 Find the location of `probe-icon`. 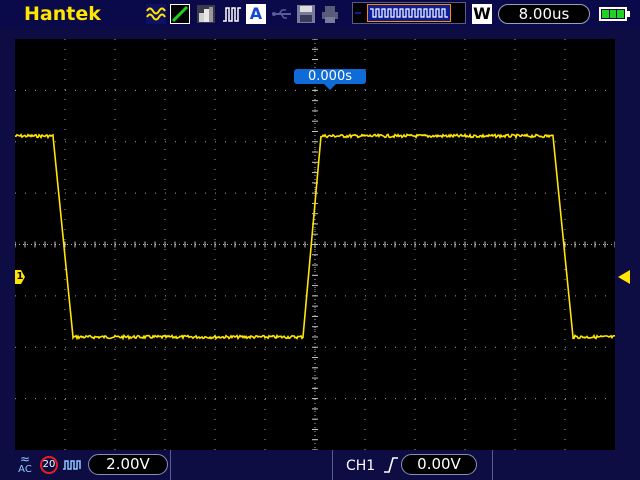

probe-icon is located at coordinates (72, 467).